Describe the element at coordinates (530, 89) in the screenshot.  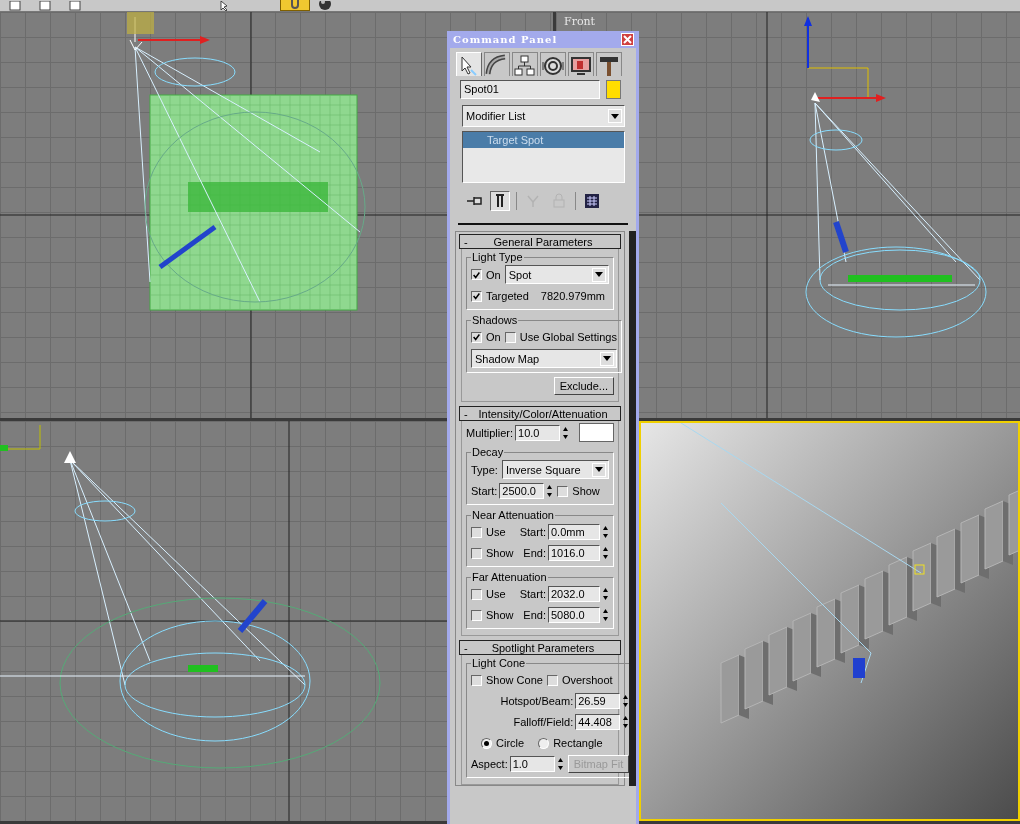
I see `object-name-field: Spot01` at that location.